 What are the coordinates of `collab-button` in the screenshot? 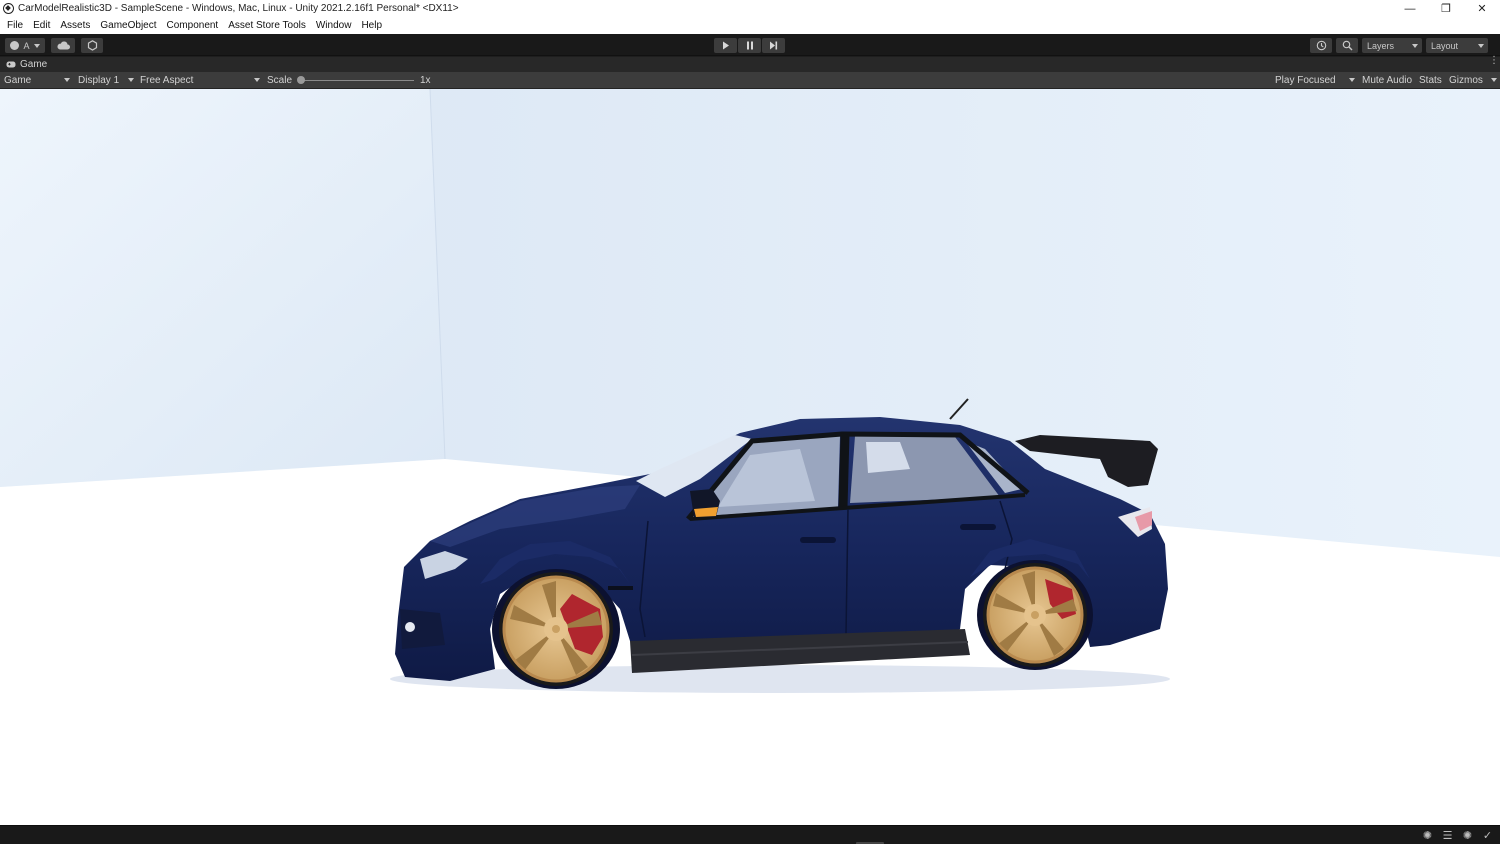 It's located at (92, 45).